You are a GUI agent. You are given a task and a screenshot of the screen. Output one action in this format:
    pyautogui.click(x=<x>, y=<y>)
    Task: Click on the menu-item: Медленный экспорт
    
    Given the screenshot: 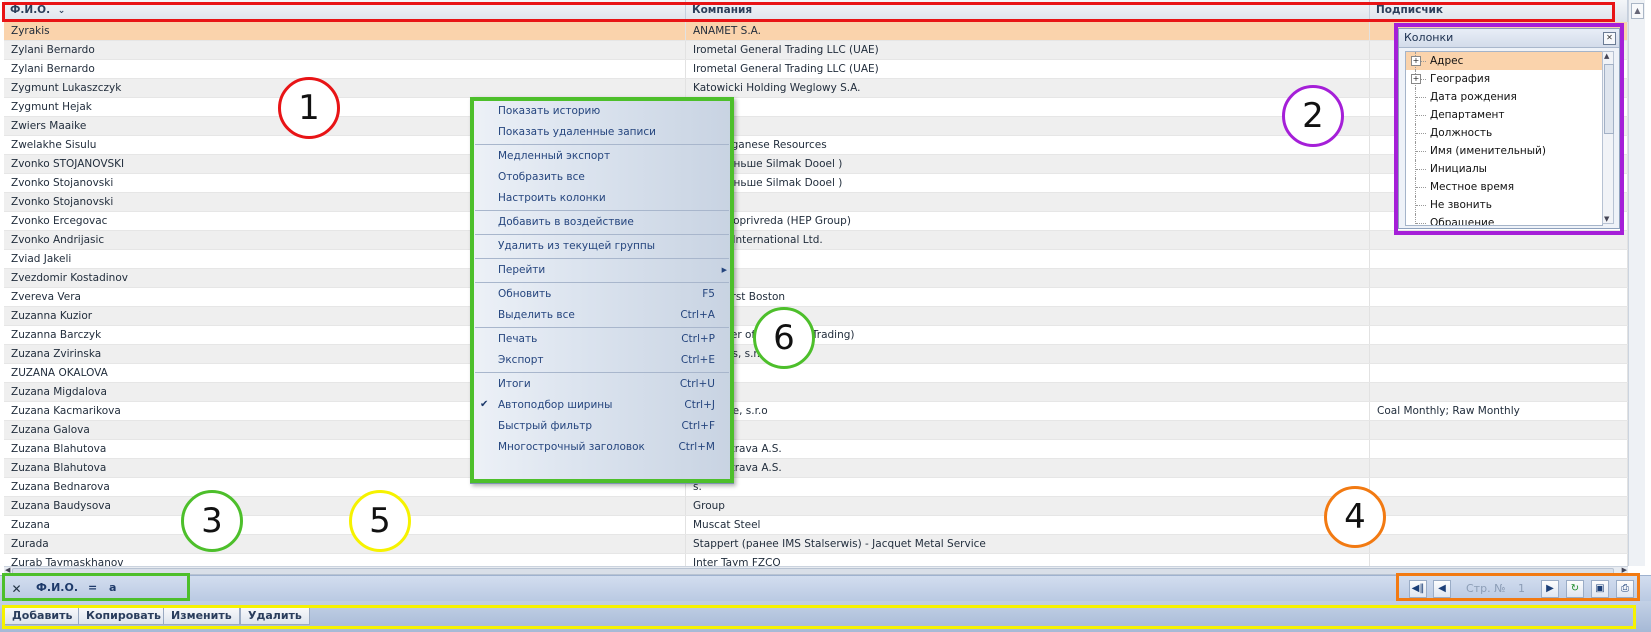 What is the action you would take?
    pyautogui.click(x=602, y=156)
    